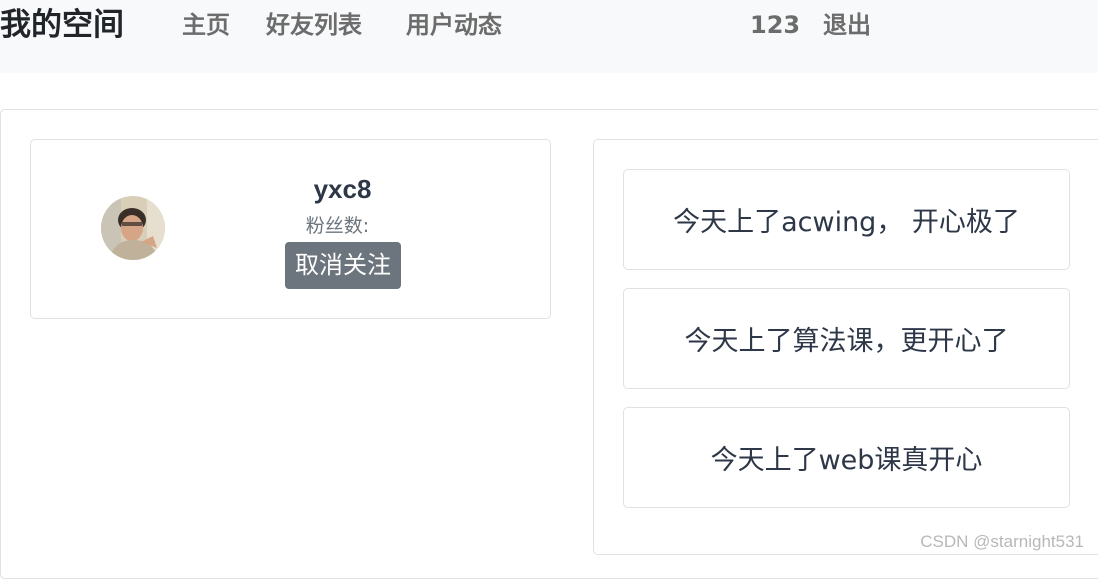 The image size is (1098, 579). I want to click on nav-friends-link: 好友列表, so click(314, 25).